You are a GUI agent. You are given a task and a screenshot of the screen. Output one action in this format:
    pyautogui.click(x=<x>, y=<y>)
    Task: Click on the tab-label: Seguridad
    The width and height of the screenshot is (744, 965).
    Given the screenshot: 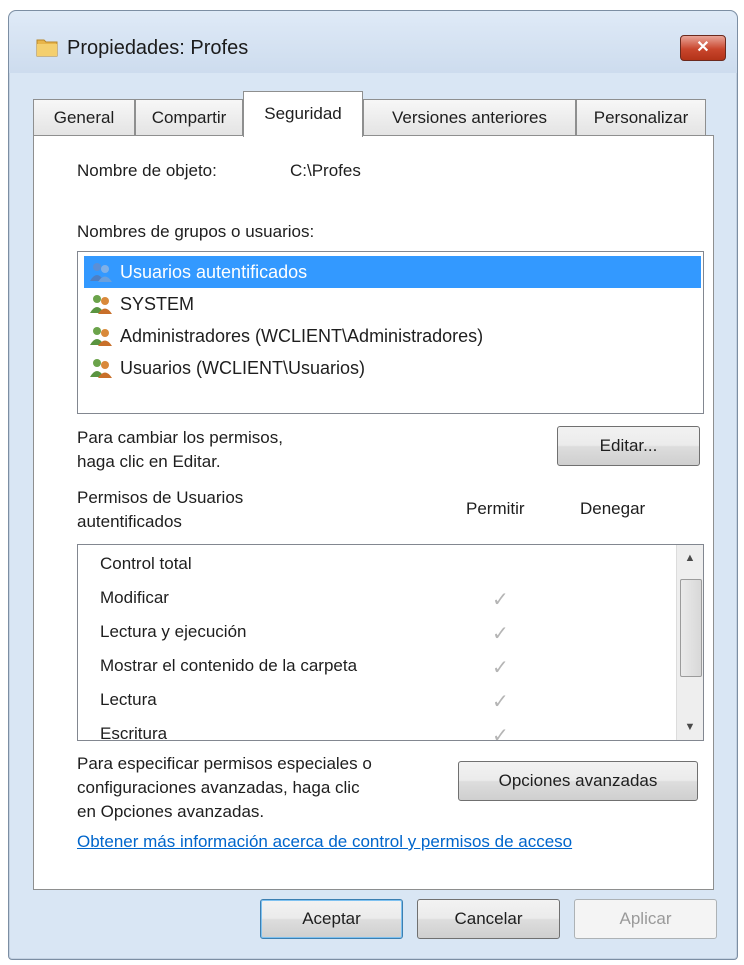 What is the action you would take?
    pyautogui.click(x=303, y=113)
    